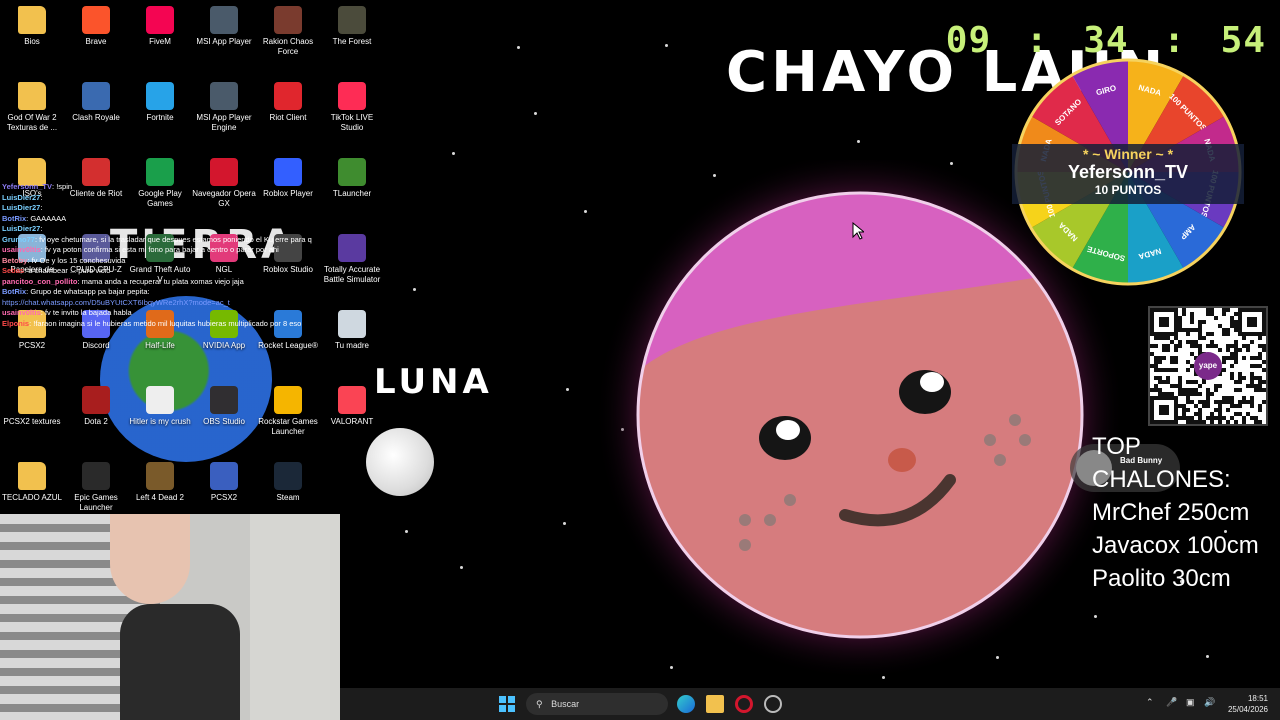 This screenshot has width=1280, height=720. Describe the element at coordinates (31, 497) in the screenshot. I see `desktop-icon-label: TECLADO AZUL` at that location.